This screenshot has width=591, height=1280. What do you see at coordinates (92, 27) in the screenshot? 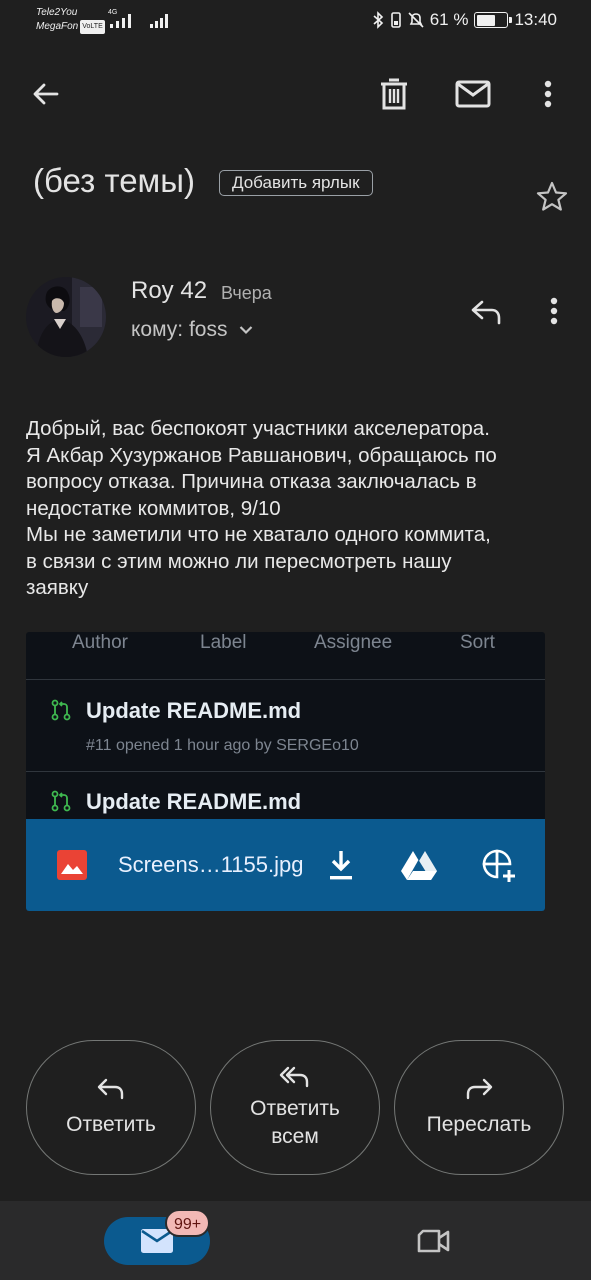
I see `volte-badge: VoLTE` at bounding box center [92, 27].